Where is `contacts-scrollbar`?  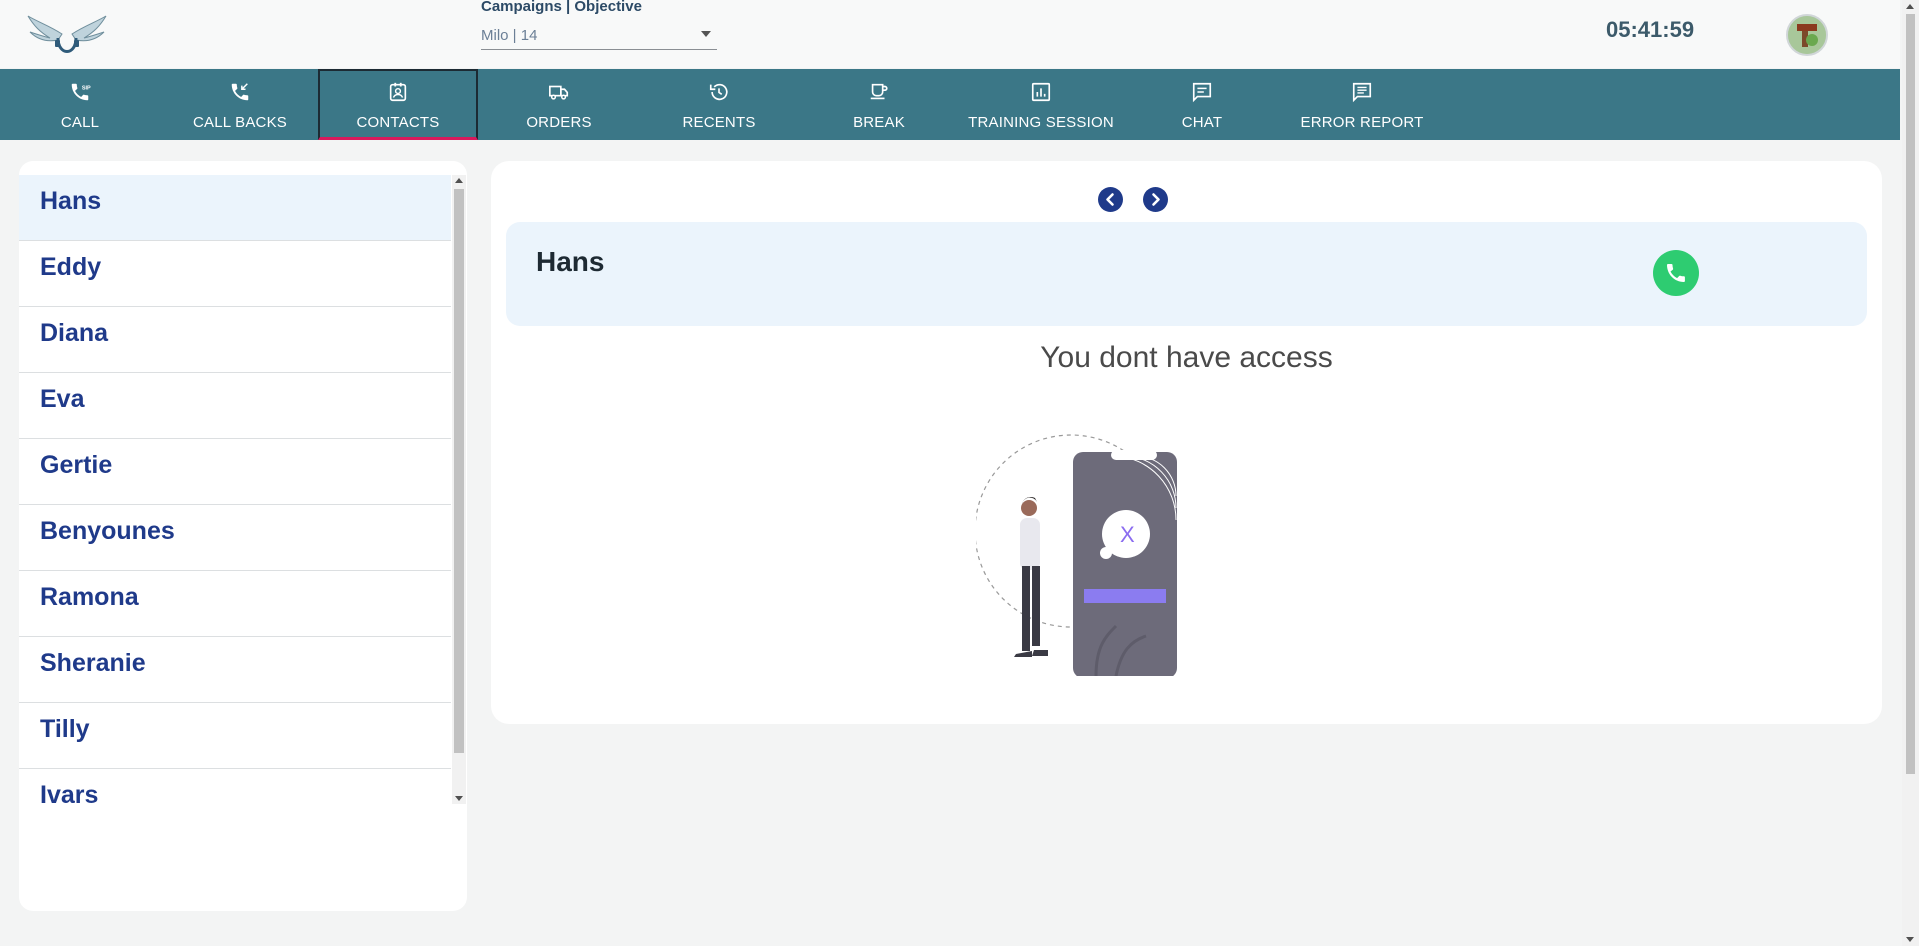
contacts-scrollbar is located at coordinates (459, 489).